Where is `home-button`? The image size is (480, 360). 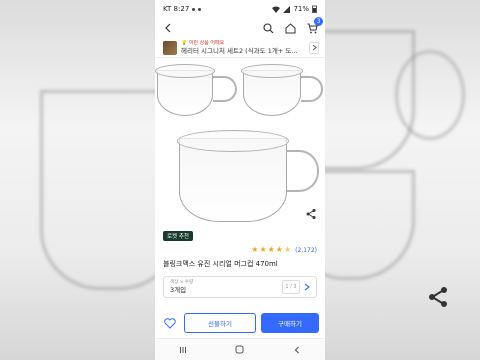
home-button is located at coordinates (290, 28).